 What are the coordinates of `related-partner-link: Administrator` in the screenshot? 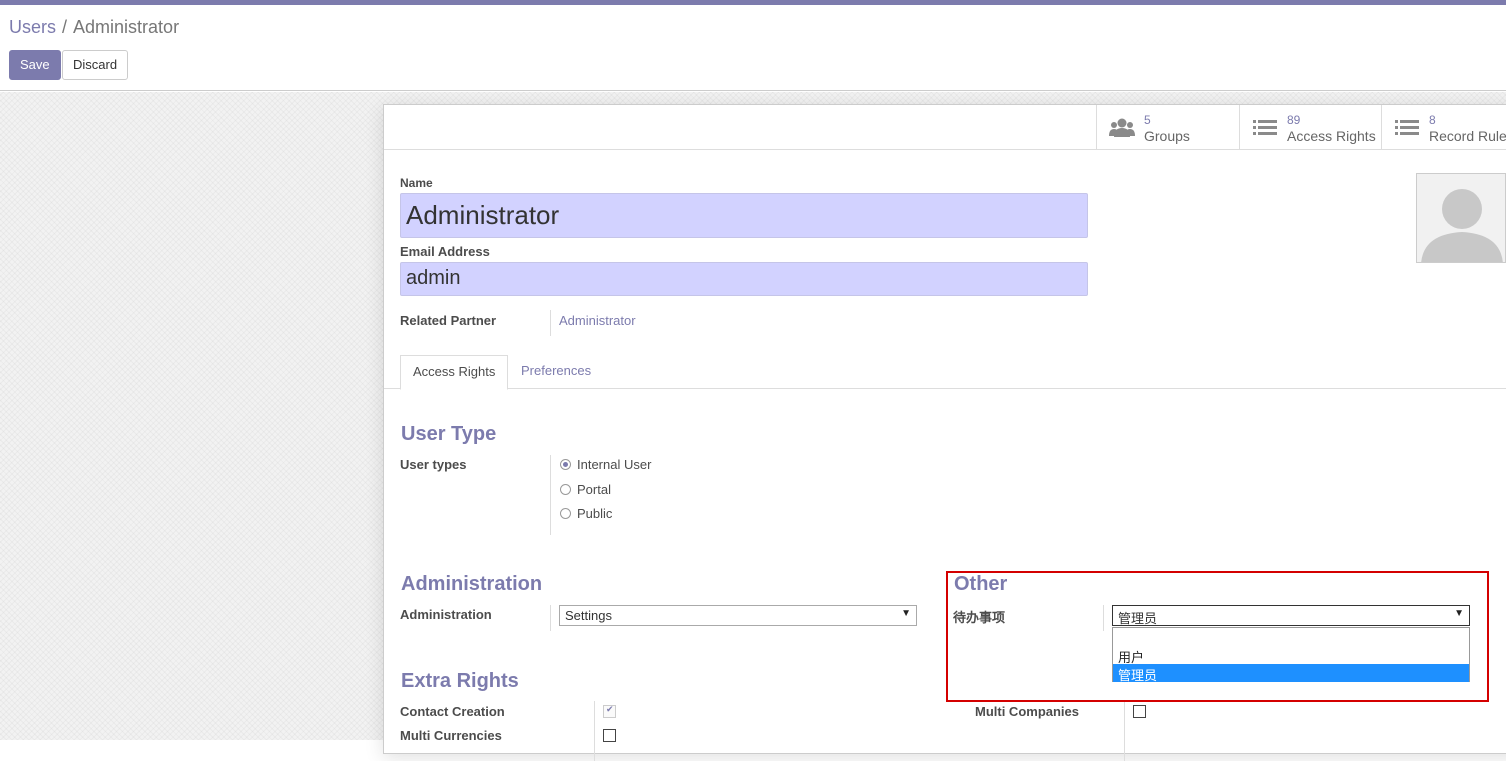 It's located at (597, 320).